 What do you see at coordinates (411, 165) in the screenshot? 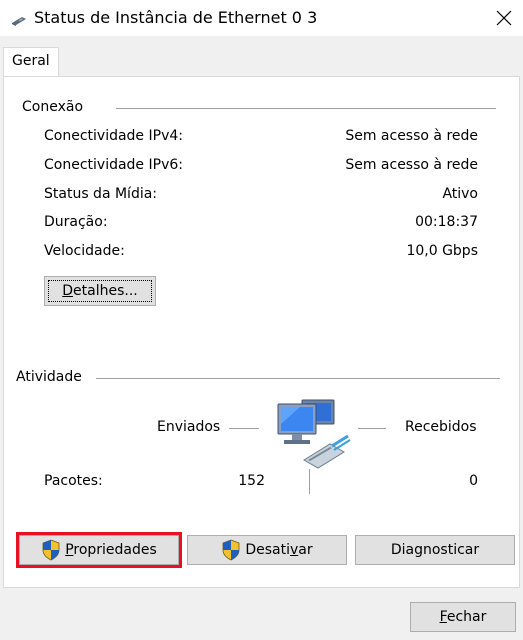
I see `ipv6-value: Sem acesso à rede` at bounding box center [411, 165].